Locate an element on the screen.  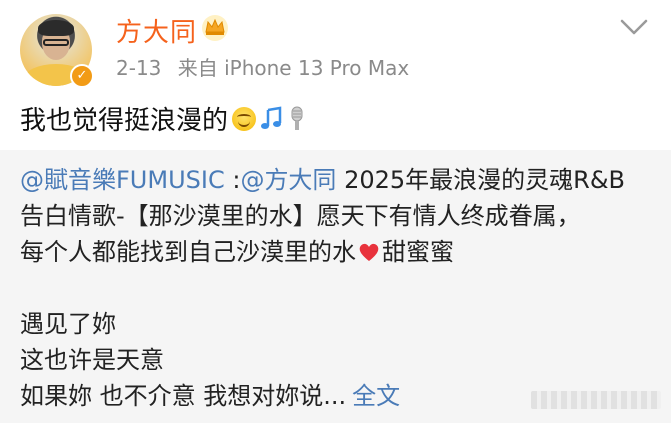
username: 方大同 is located at coordinates (156, 30).